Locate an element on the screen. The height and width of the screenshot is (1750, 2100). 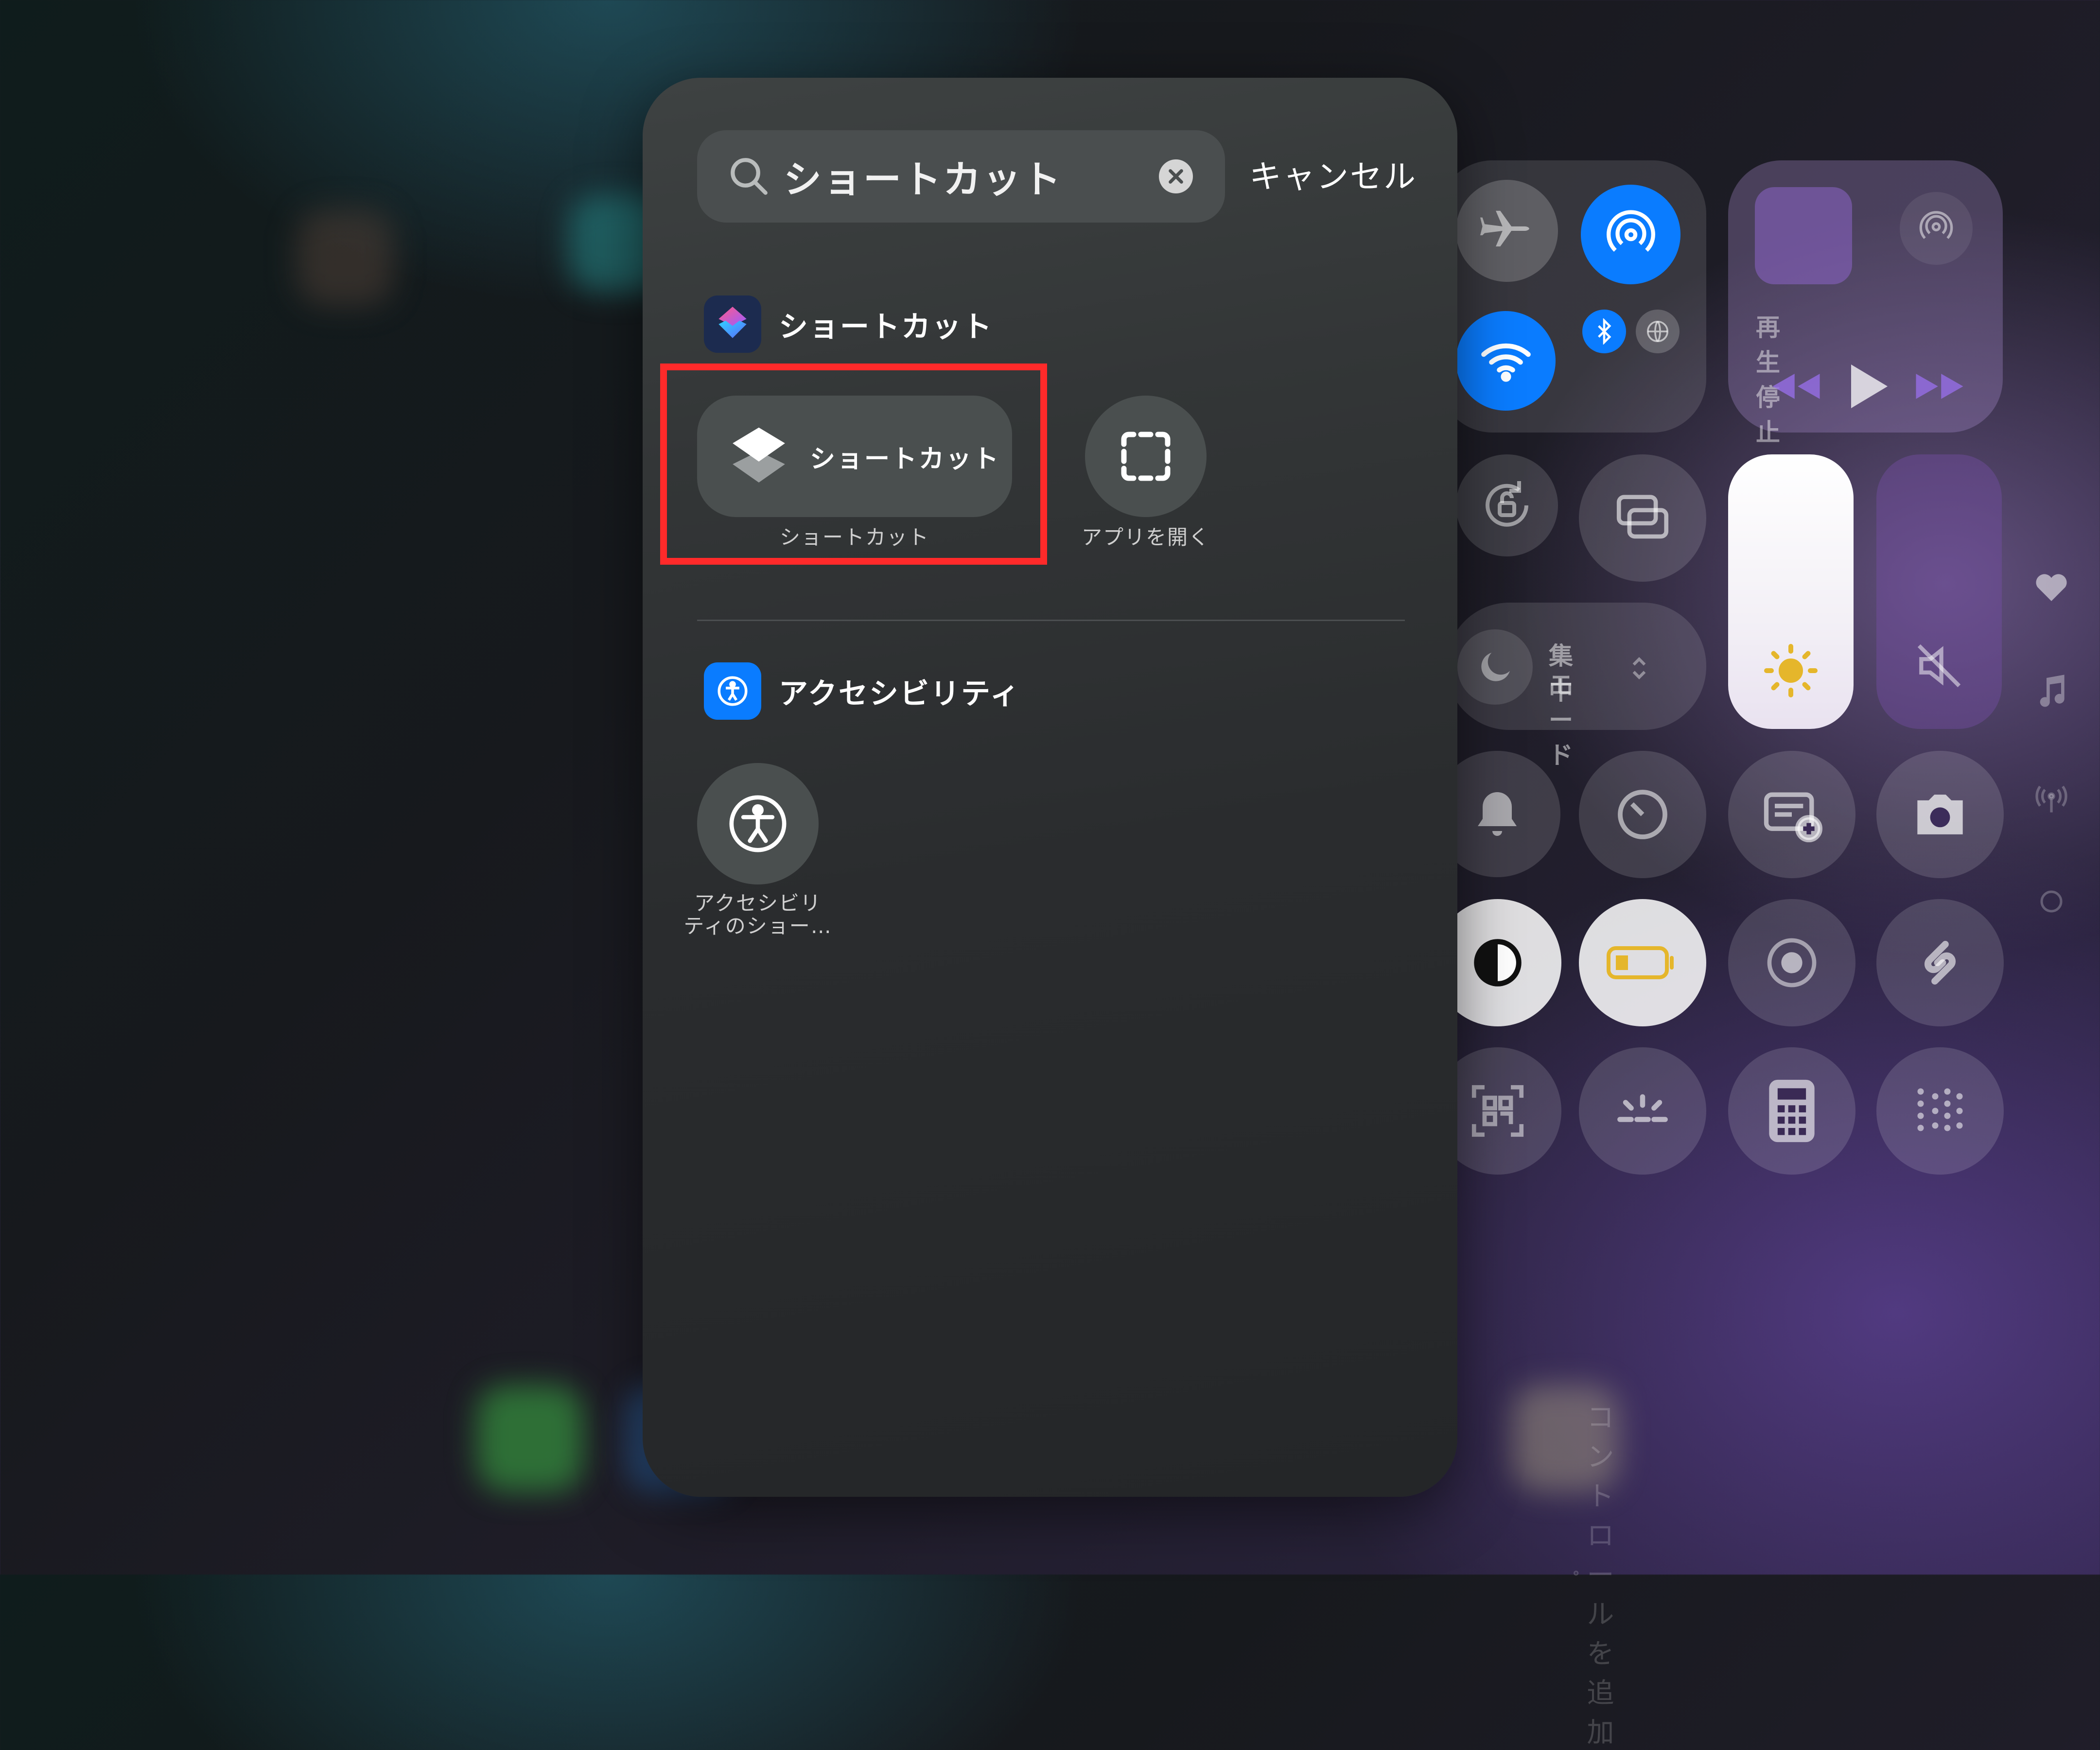
focus-label-line2: モード is located at coordinates (1561, 720).